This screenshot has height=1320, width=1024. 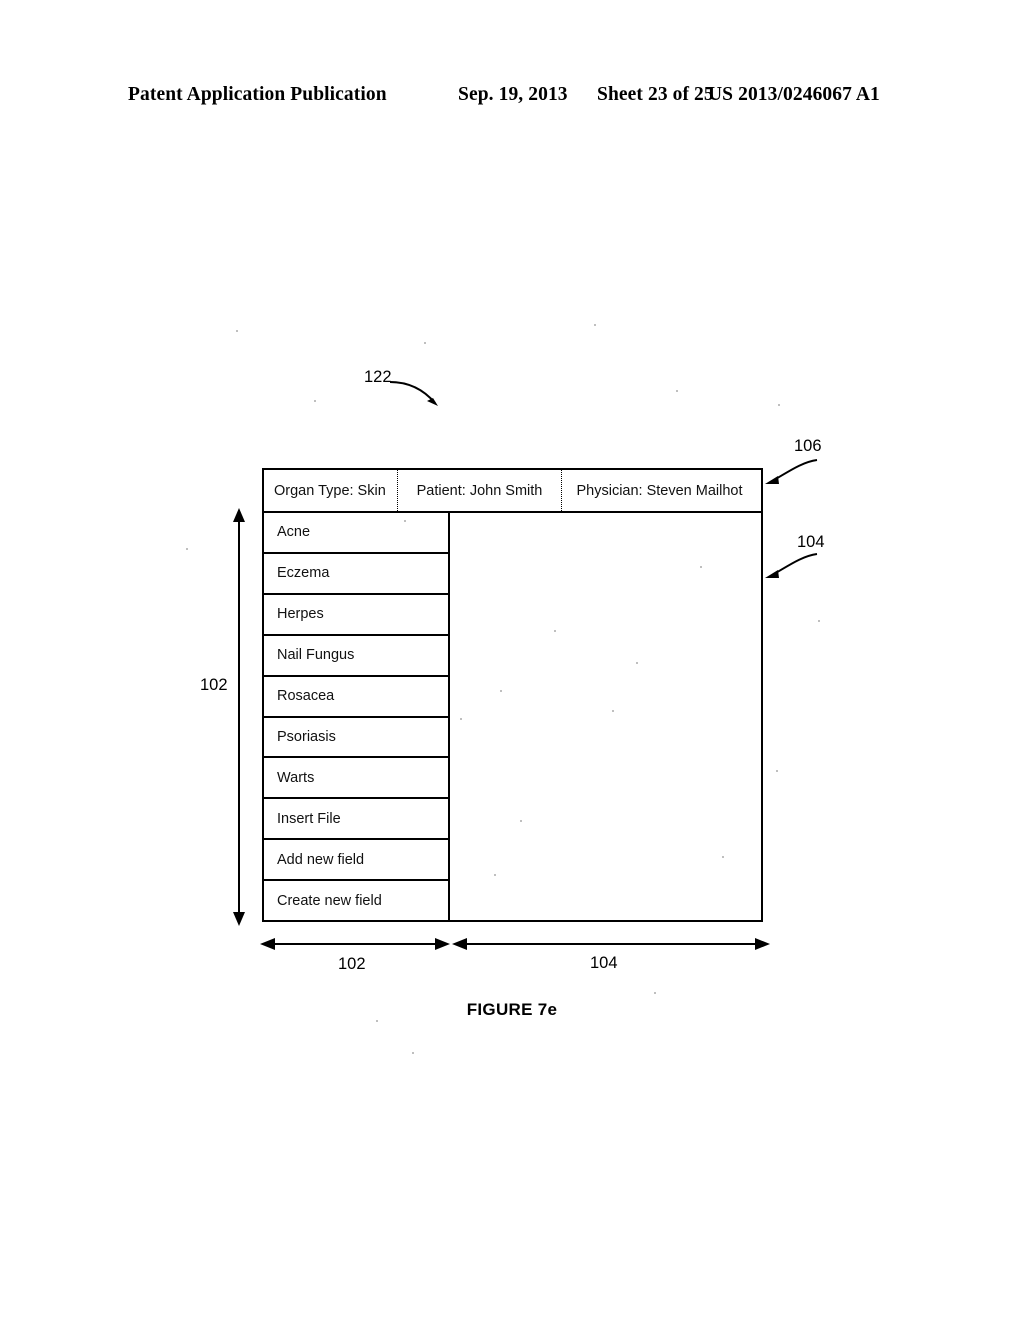 What do you see at coordinates (808, 446) in the screenshot?
I see `reference-numeral-106: 106` at bounding box center [808, 446].